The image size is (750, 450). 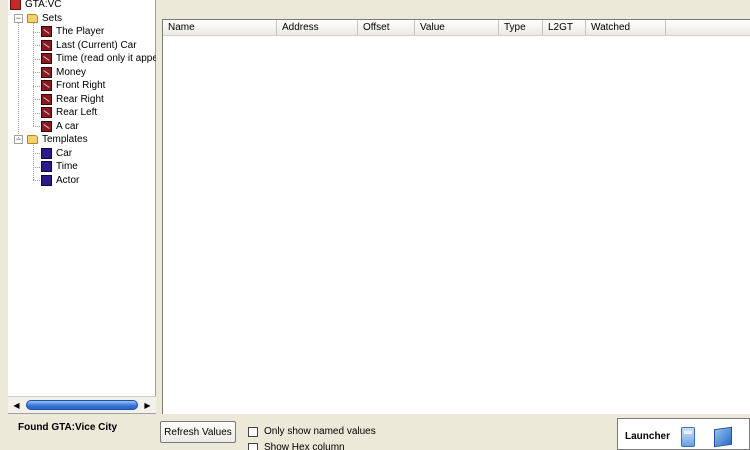 I want to click on only-named-label: Only show named values, so click(x=320, y=431).